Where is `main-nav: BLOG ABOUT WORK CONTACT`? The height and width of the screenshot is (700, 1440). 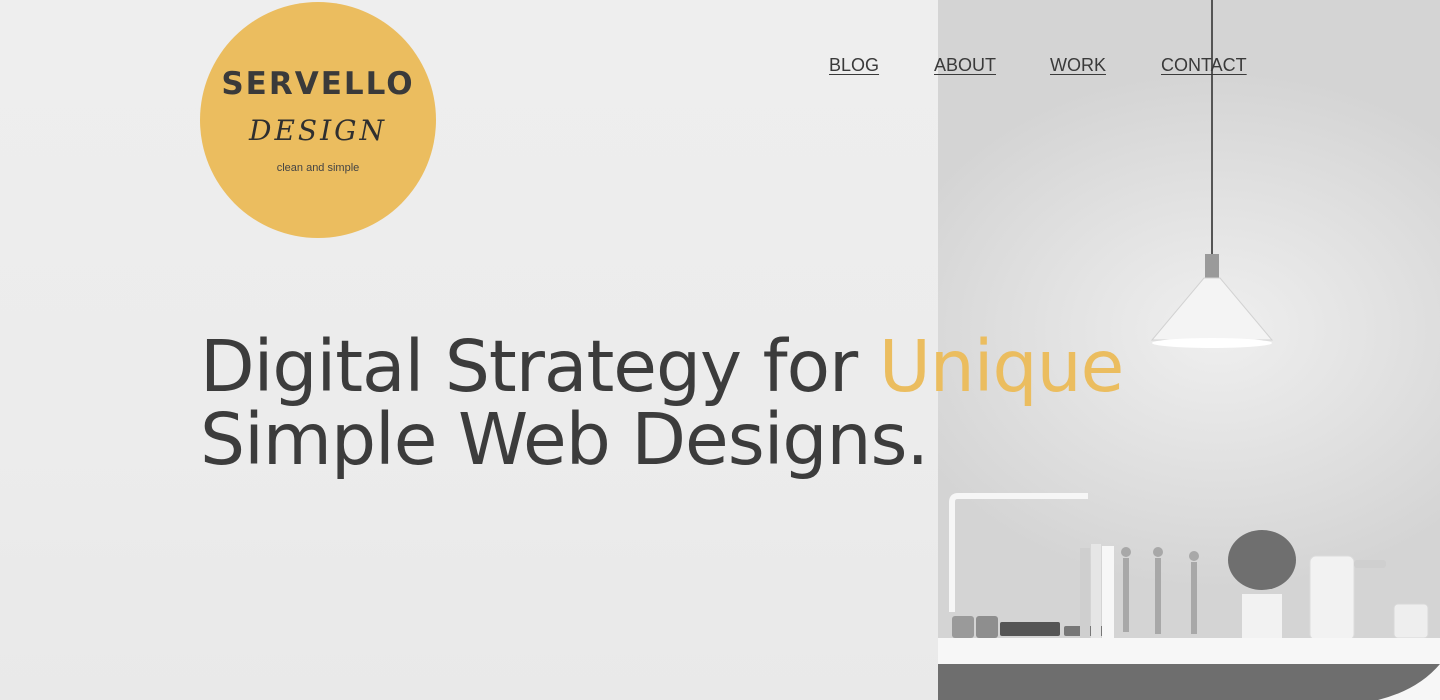 main-nav: BLOG ABOUT WORK CONTACT is located at coordinates (720, 67).